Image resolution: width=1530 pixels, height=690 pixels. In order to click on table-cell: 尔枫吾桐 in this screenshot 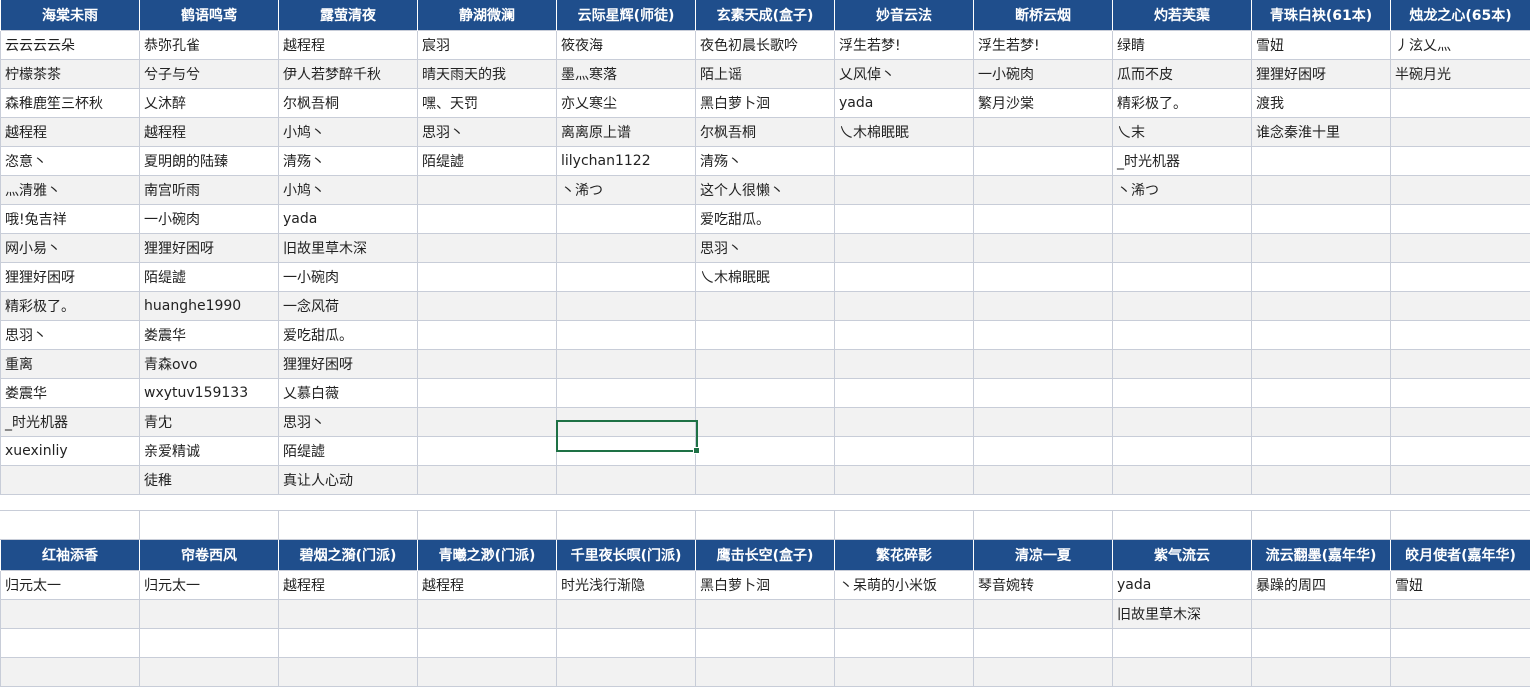, I will do `click(765, 132)`.